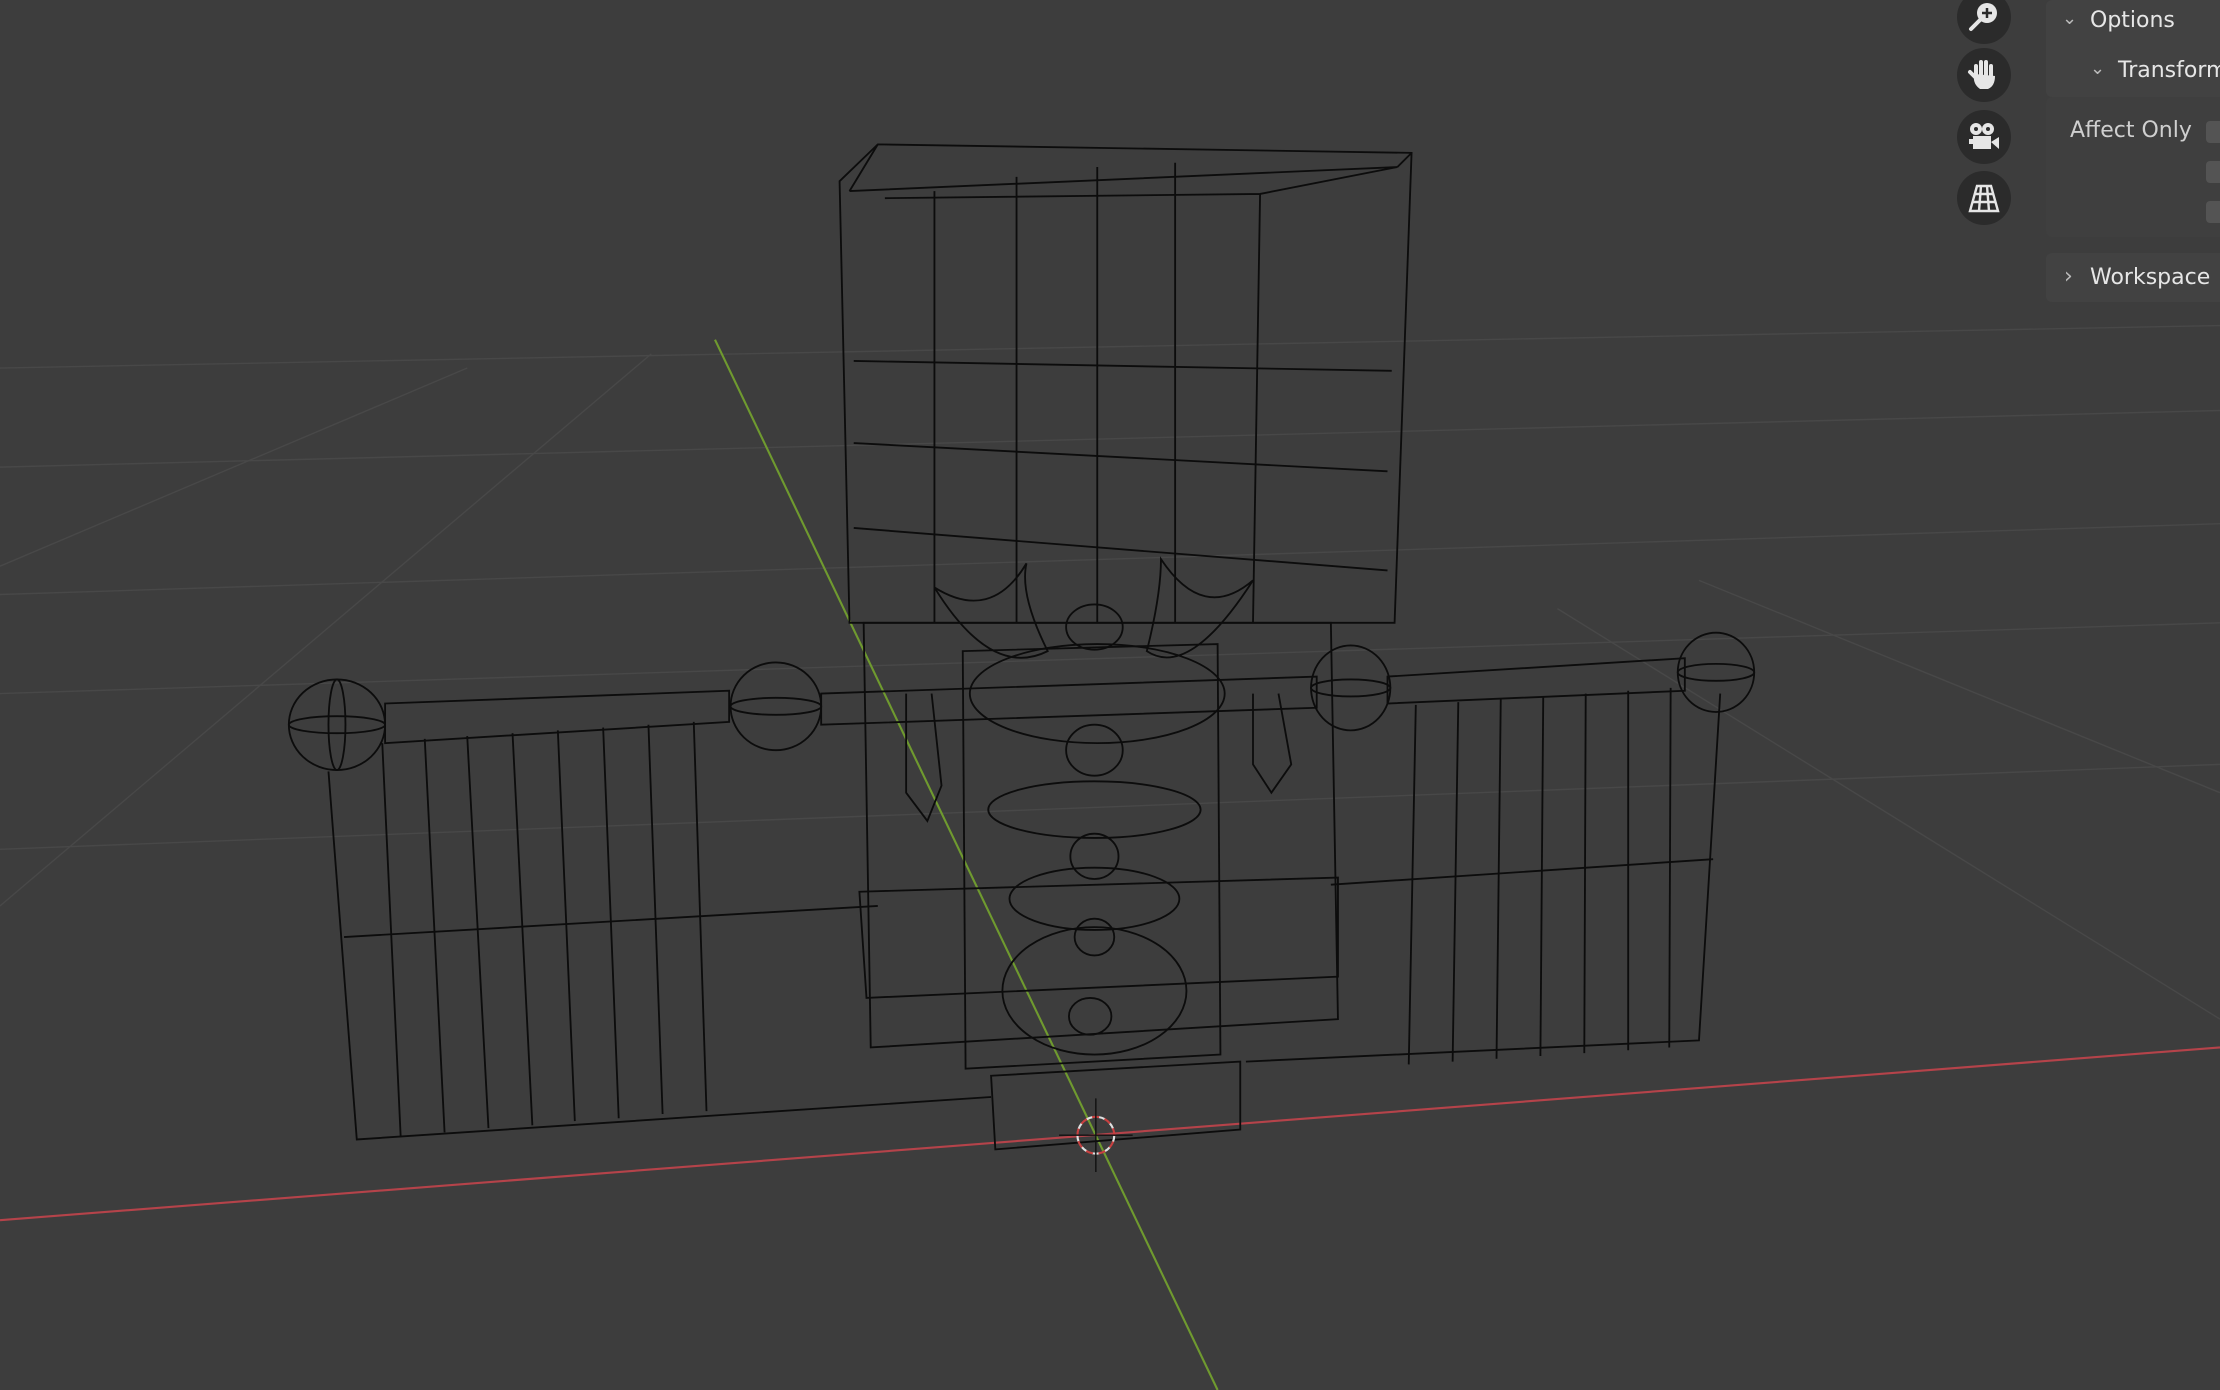 This screenshot has height=1390, width=2220. I want to click on camera-view-button, so click(1984, 137).